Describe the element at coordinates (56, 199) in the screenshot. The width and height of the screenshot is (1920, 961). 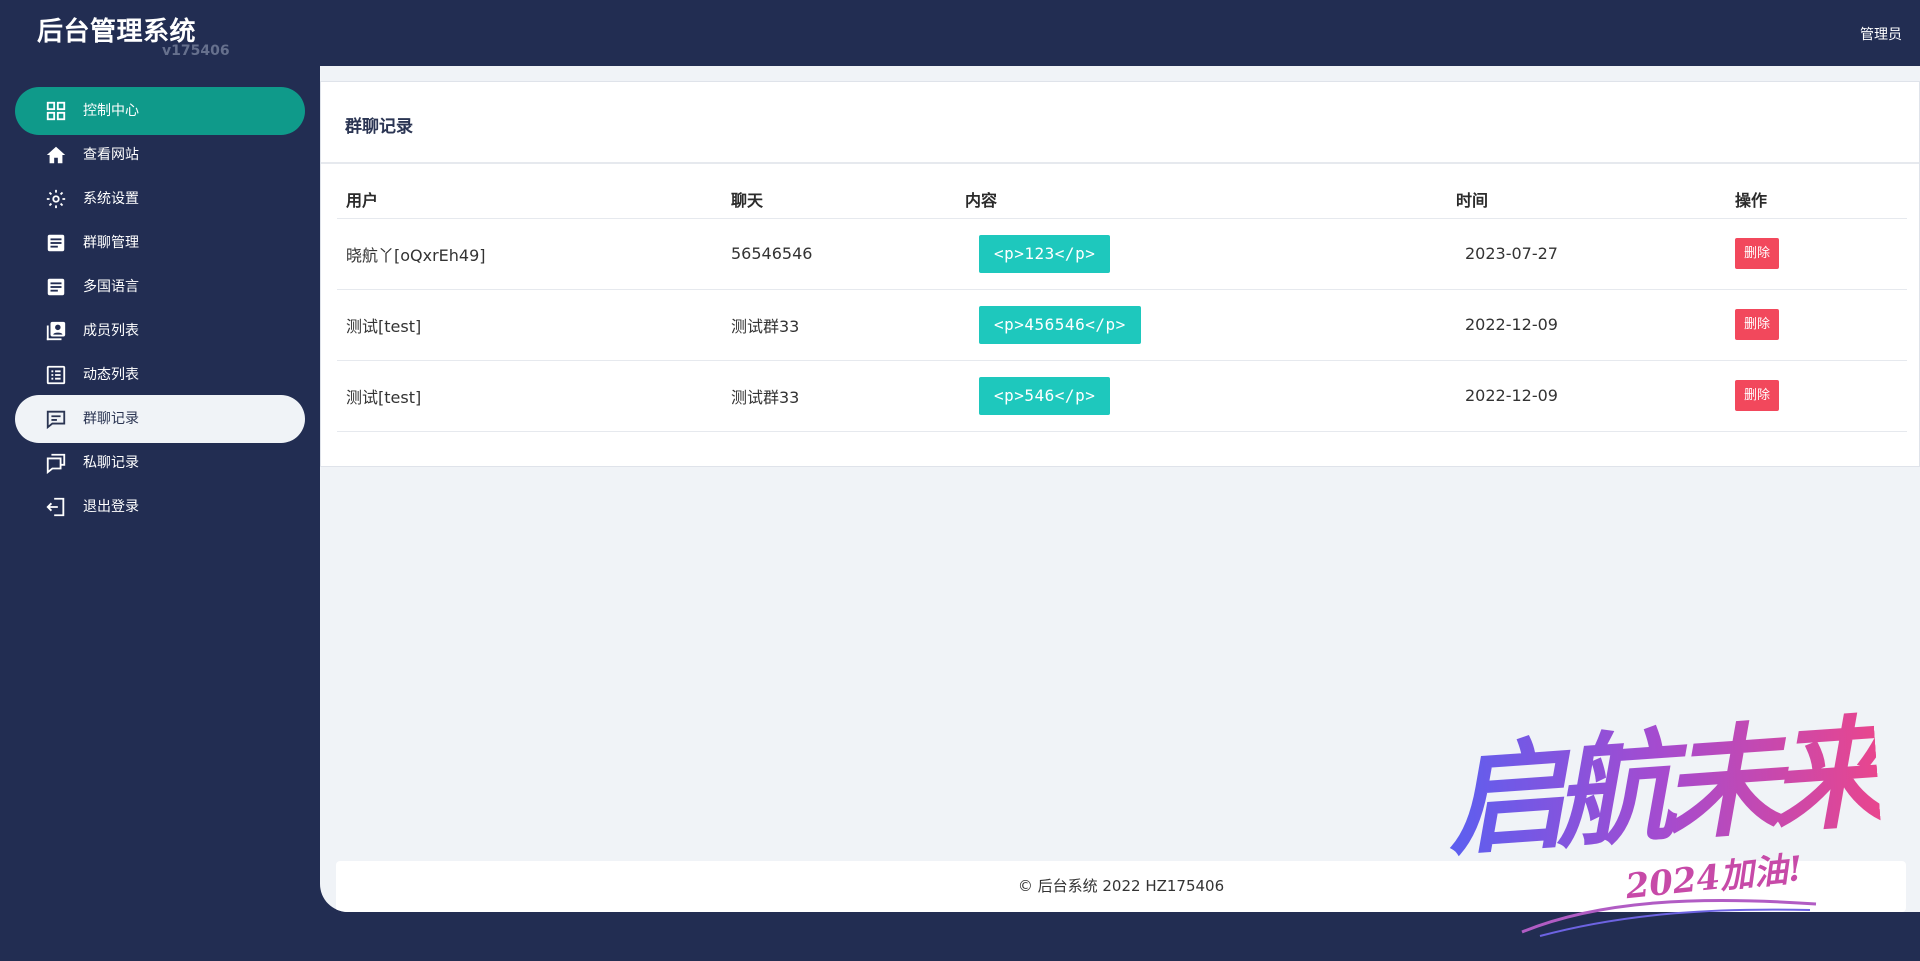
I see `gear-icon` at that location.